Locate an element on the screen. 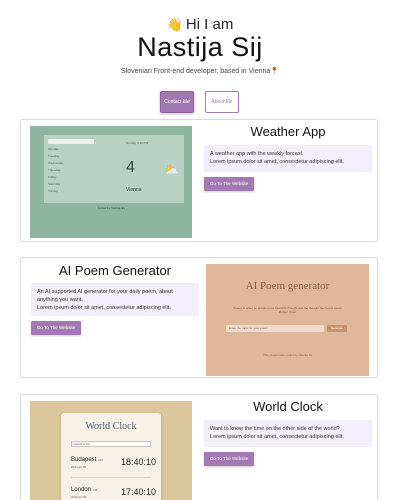  poem-preview-footer: This project was coded by Nastija Sij is located at coordinates (287, 355).